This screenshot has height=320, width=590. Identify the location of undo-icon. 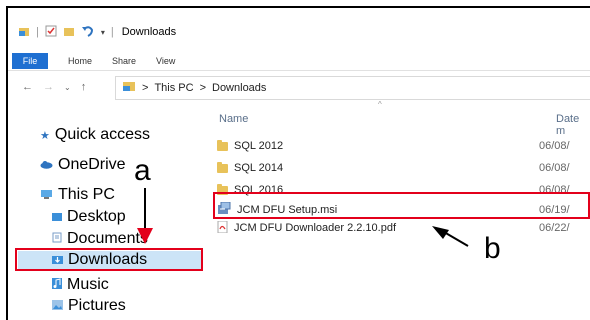
(88, 32).